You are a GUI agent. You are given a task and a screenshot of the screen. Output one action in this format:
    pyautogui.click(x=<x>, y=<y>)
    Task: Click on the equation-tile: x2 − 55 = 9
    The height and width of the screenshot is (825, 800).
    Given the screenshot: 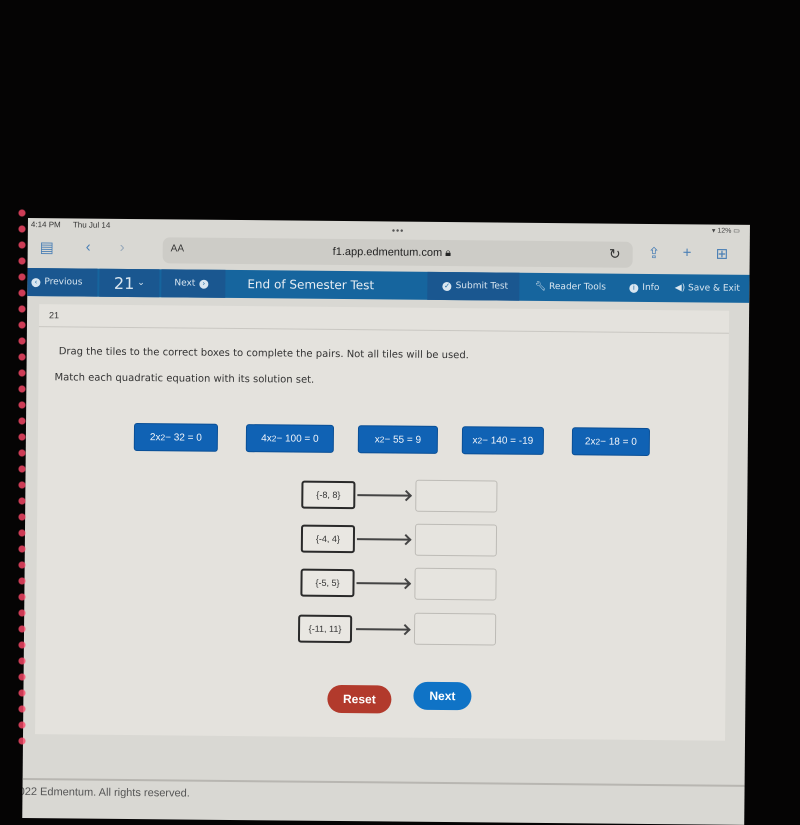 What is the action you would take?
    pyautogui.click(x=398, y=439)
    